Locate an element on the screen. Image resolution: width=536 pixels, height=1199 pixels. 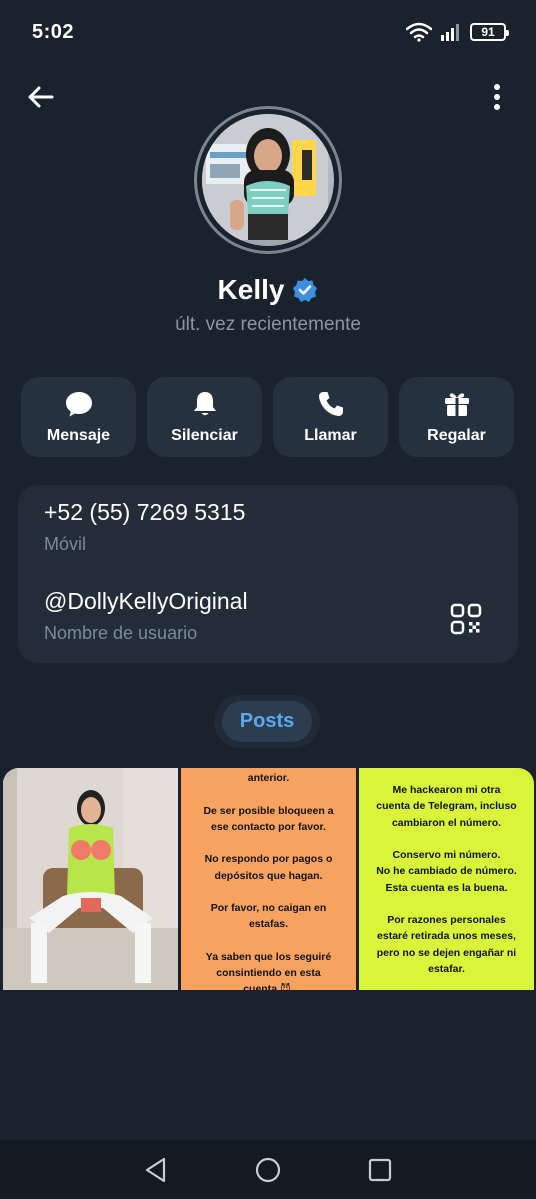
verified-badge-icon is located at coordinates (305, 290).